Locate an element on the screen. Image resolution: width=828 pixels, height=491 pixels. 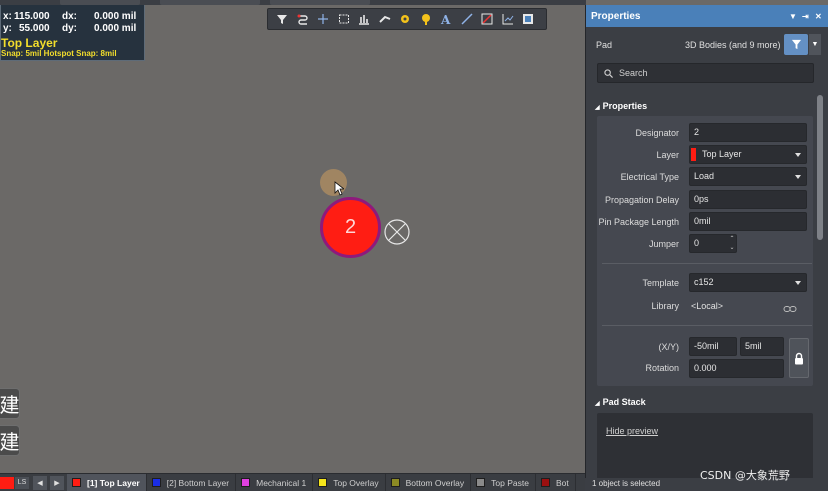
current-layer-color is located at coordinates (7, 482).